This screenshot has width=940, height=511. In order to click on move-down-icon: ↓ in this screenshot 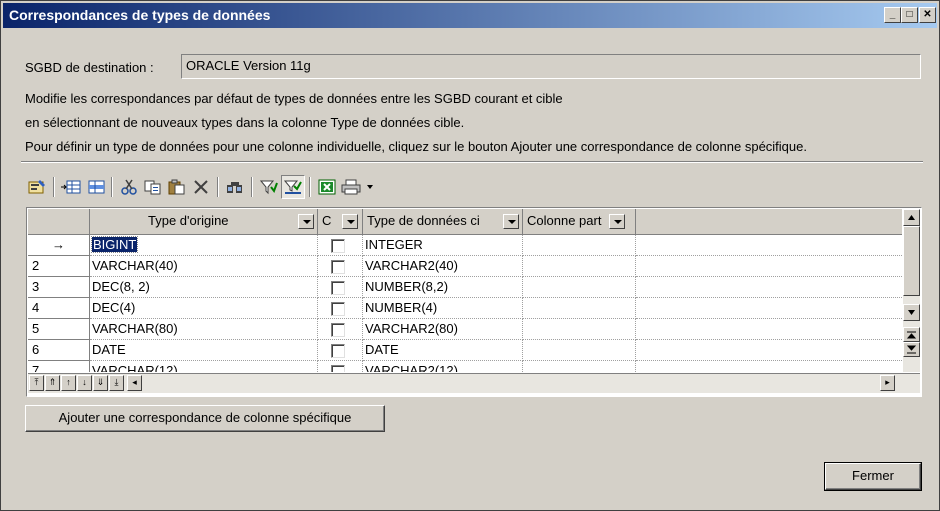, I will do `click(84, 383)`.